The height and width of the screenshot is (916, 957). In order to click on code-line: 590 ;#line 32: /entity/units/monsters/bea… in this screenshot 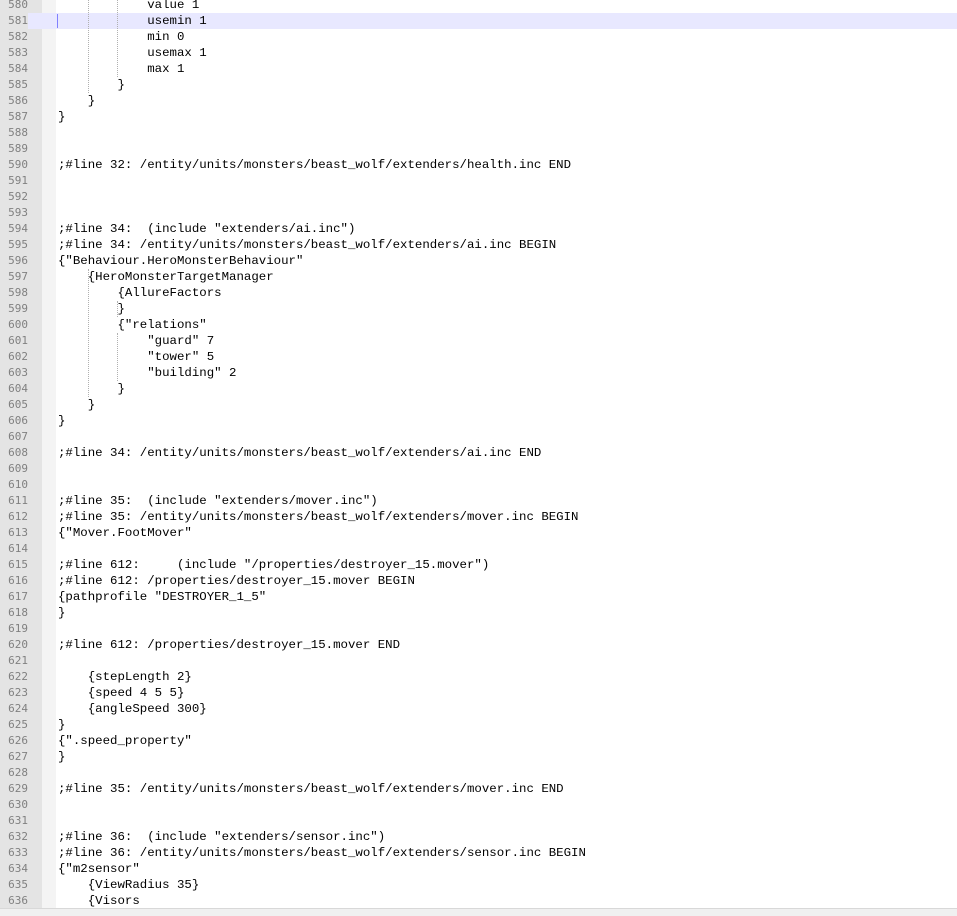, I will do `click(478, 165)`.